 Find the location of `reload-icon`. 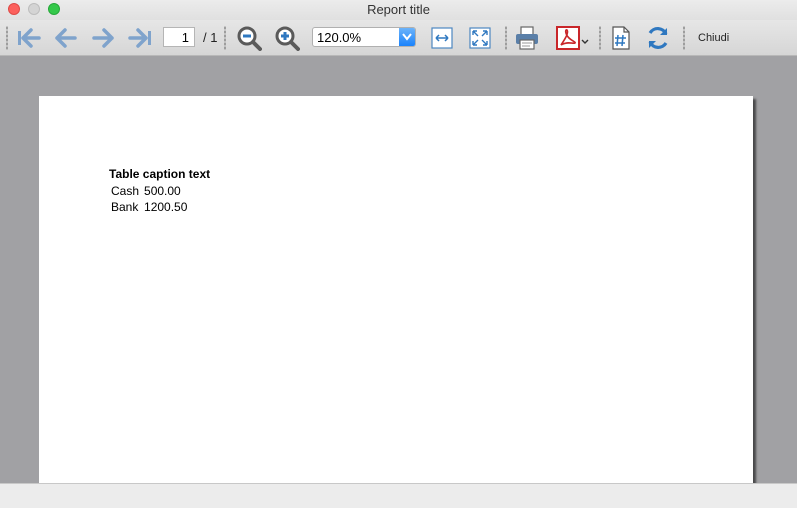

reload-icon is located at coordinates (658, 38).